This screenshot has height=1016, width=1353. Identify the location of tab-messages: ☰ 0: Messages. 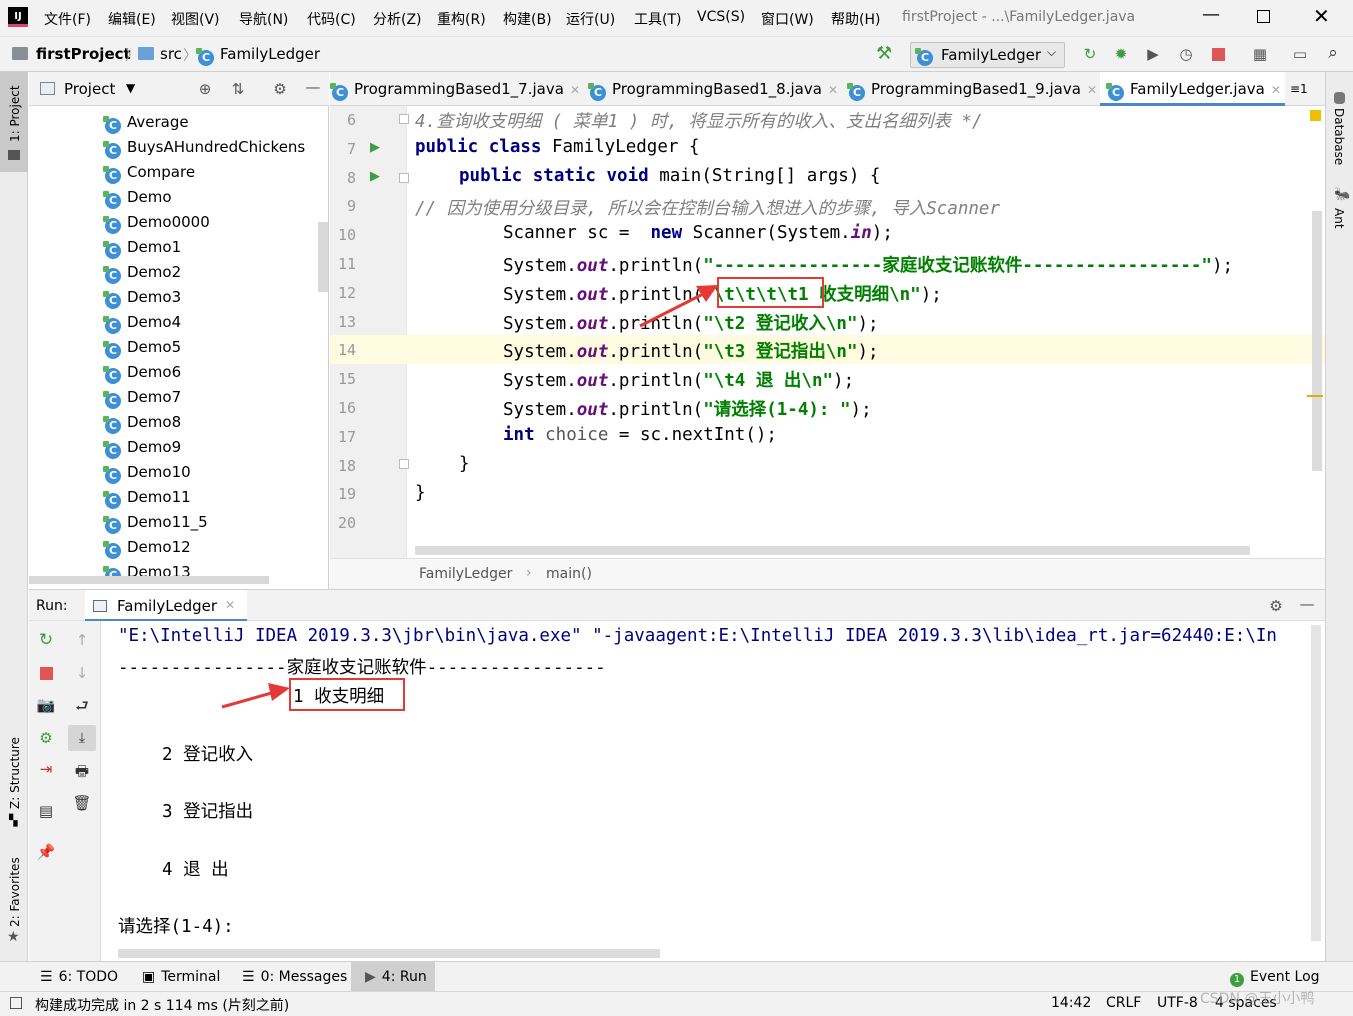
(294, 977).